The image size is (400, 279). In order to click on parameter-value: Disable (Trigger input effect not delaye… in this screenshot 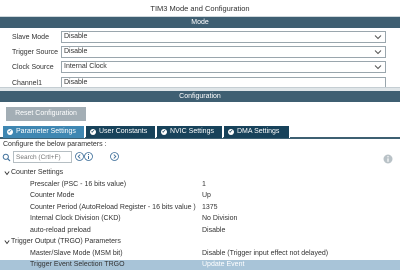, I will do `click(265, 254)`.